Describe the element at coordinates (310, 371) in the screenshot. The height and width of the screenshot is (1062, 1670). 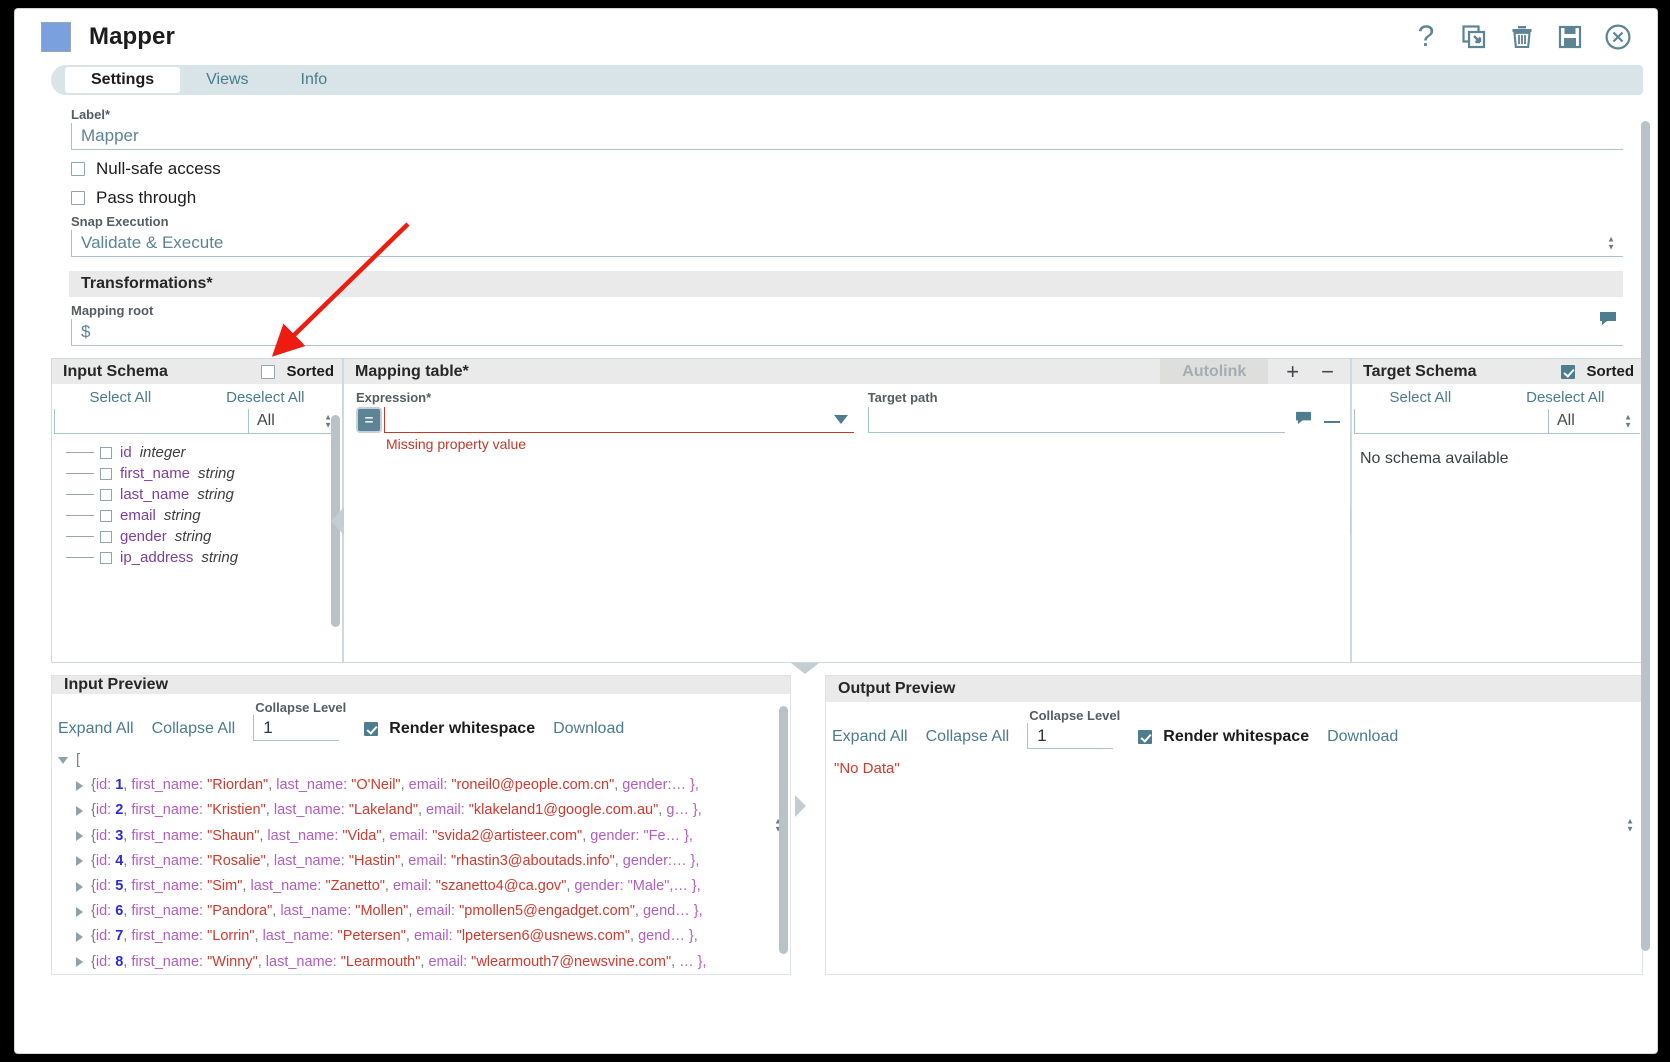
I see `input-sorted-label: Sorted` at that location.